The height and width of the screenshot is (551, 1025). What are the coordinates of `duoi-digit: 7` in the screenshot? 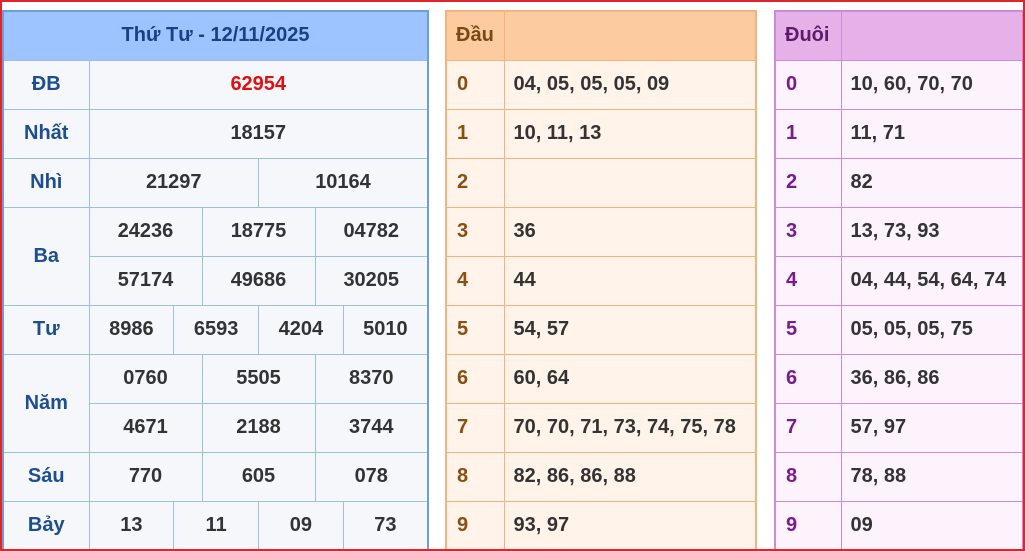 It's located at (808, 427).